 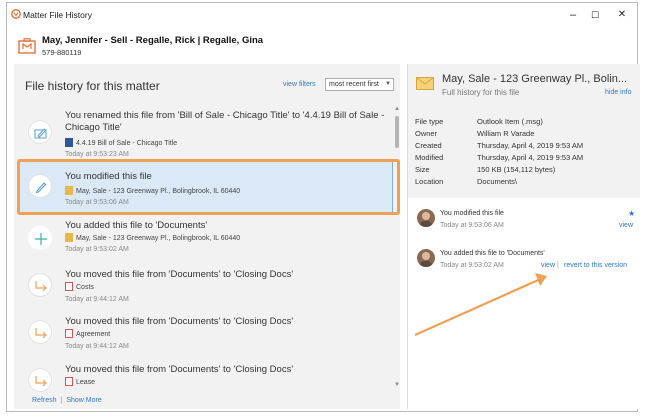 I want to click on hide-info-link: hide info, so click(x=618, y=92).